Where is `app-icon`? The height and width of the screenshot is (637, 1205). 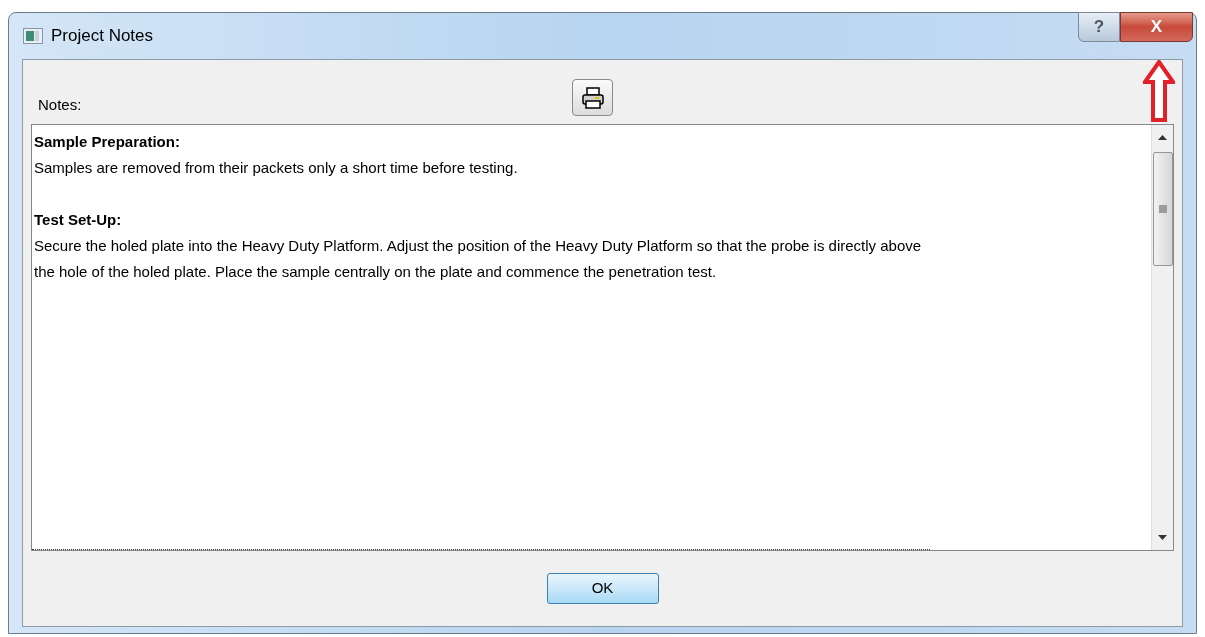 app-icon is located at coordinates (33, 36).